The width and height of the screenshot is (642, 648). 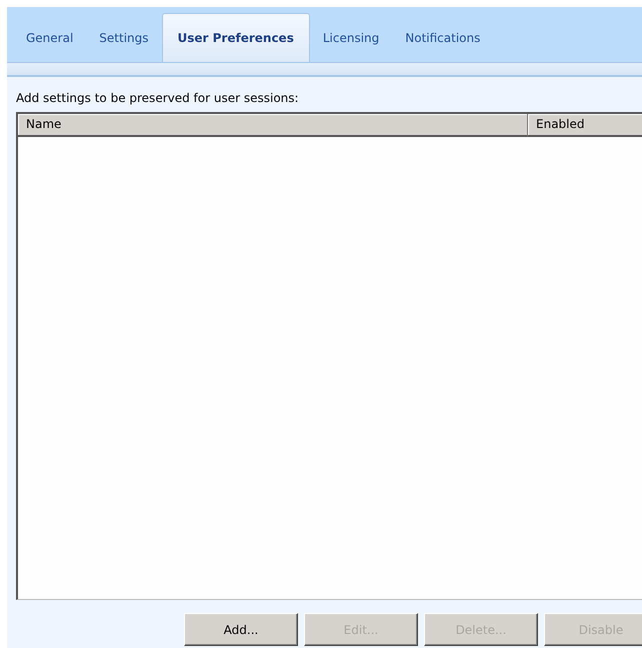 What do you see at coordinates (443, 38) in the screenshot?
I see `tab: Notifications` at bounding box center [443, 38].